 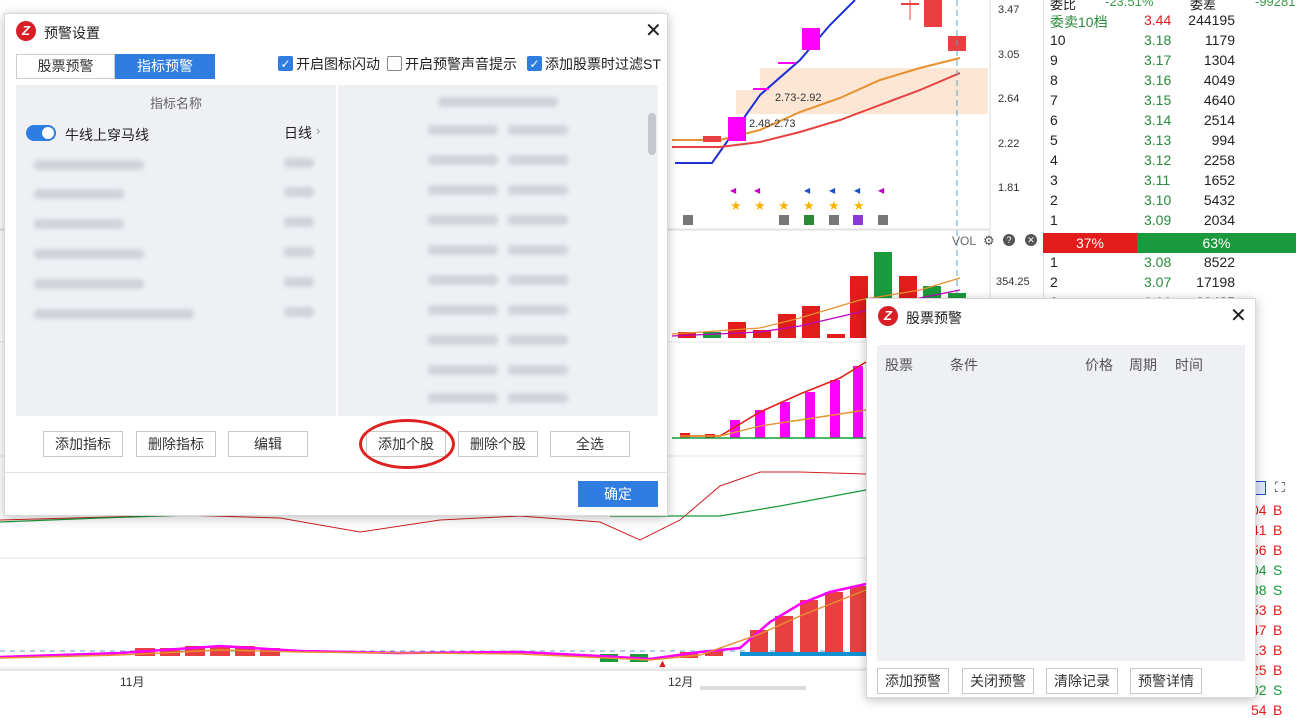 What do you see at coordinates (913, 681) in the screenshot?
I see `add-alert-button: 添加预警` at bounding box center [913, 681].